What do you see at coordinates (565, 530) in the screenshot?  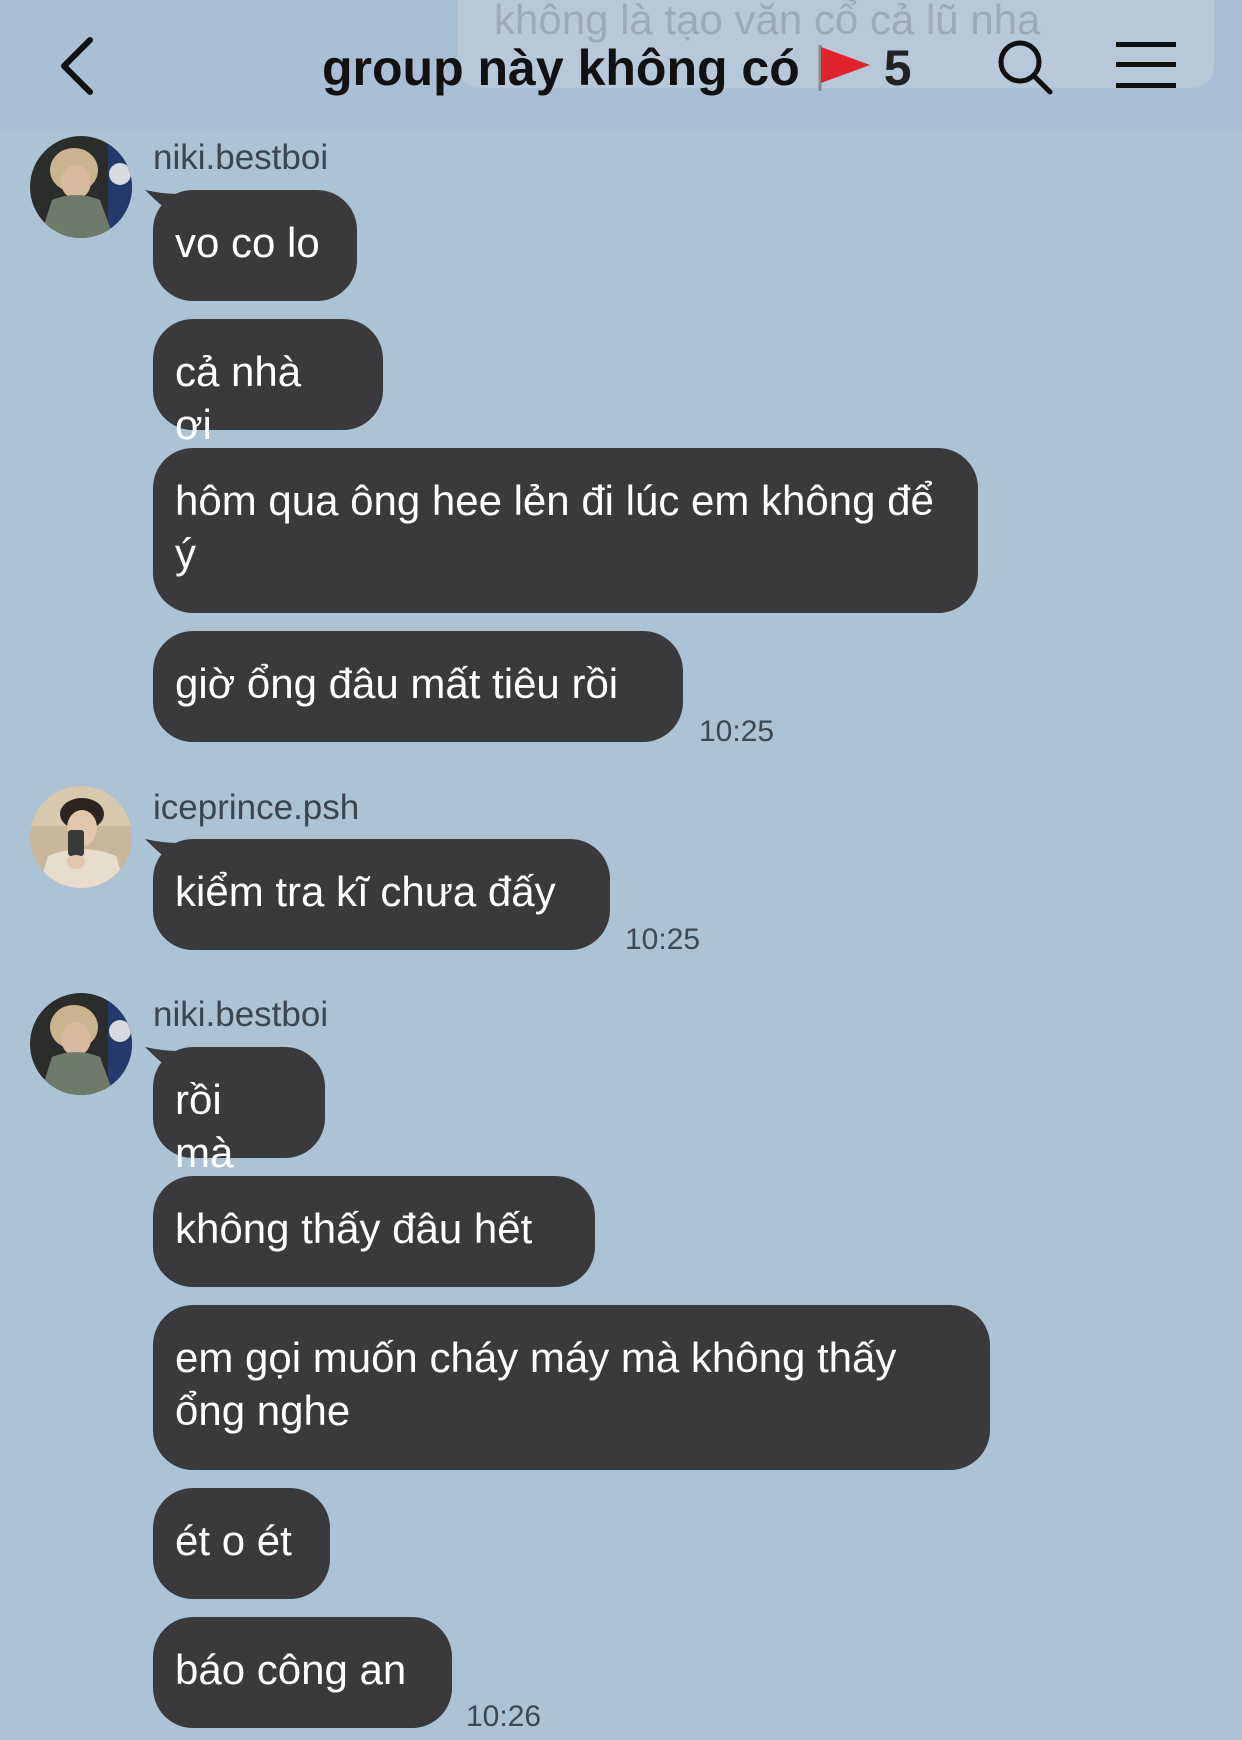 I see `message-bubble: hôm qua ông hee lẻn đi lúc em không để ý` at bounding box center [565, 530].